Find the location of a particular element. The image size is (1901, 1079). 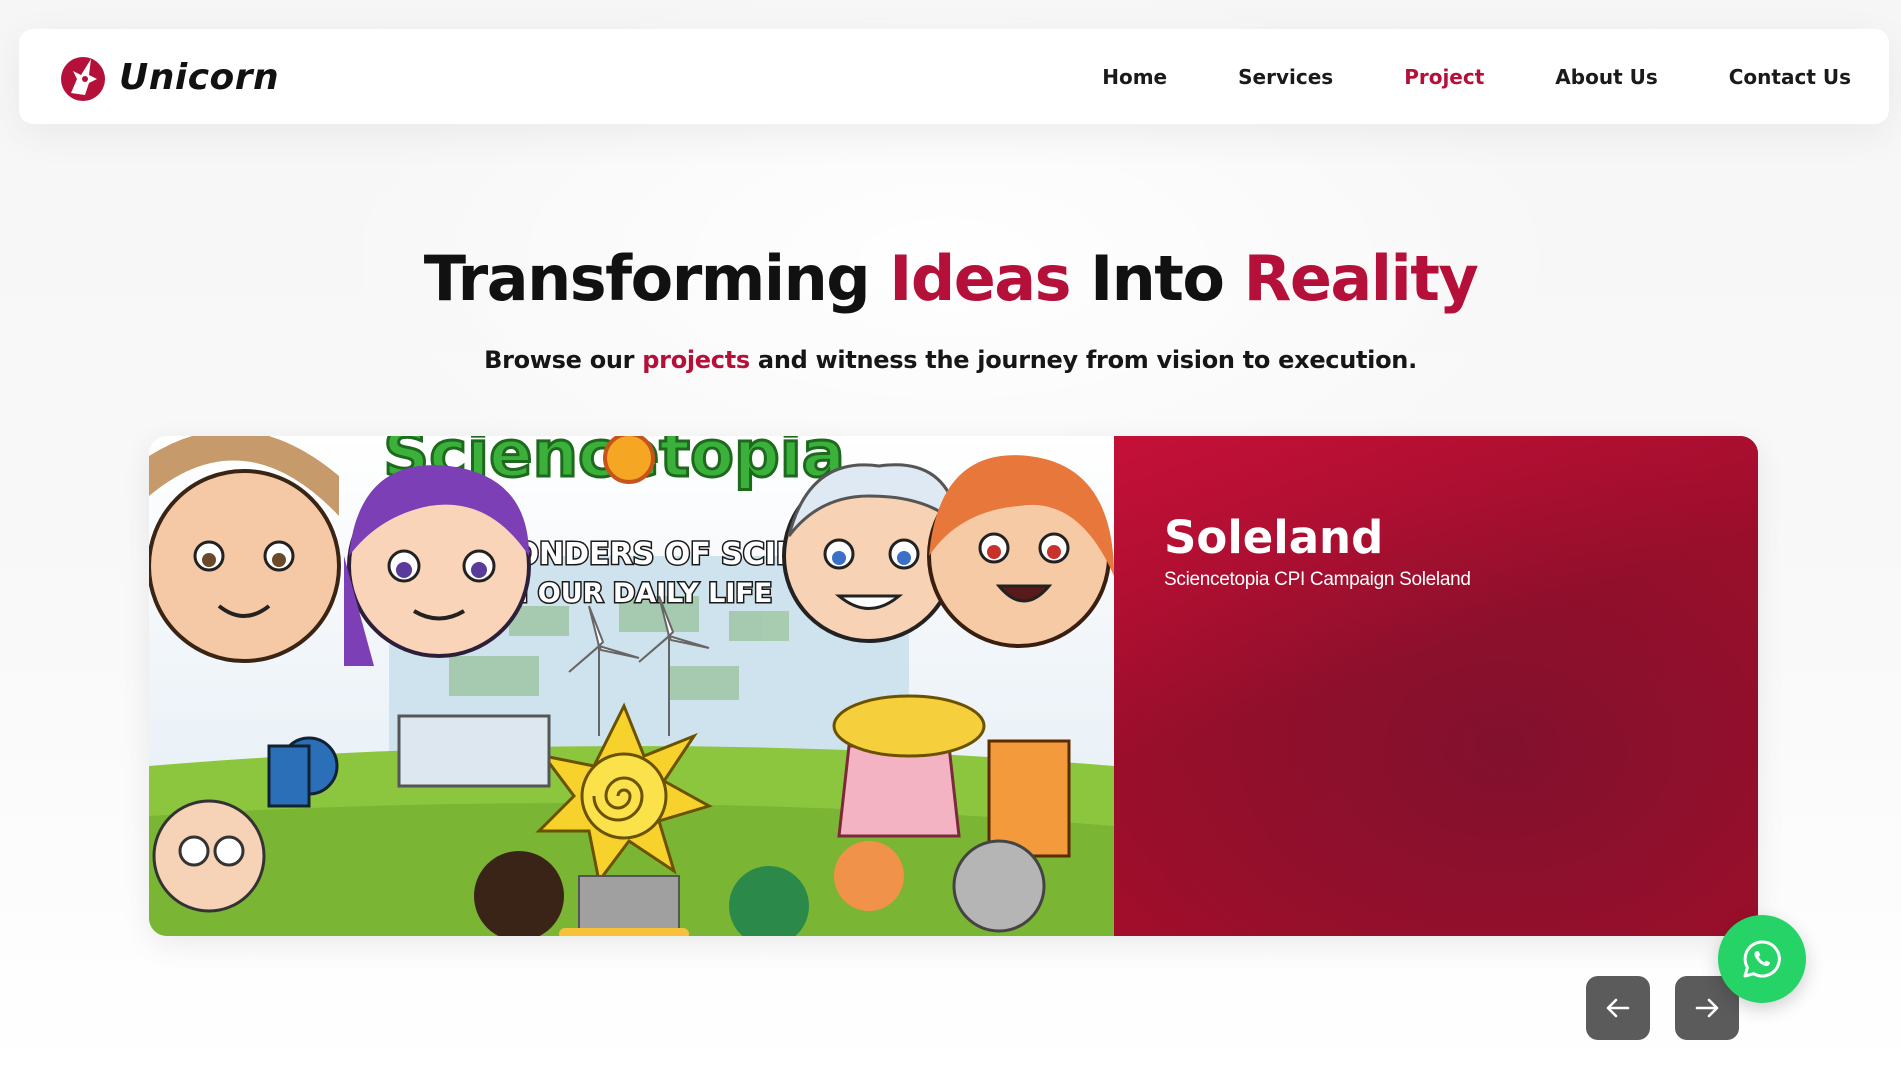

brand-name: Unicorn is located at coordinates (199, 77).